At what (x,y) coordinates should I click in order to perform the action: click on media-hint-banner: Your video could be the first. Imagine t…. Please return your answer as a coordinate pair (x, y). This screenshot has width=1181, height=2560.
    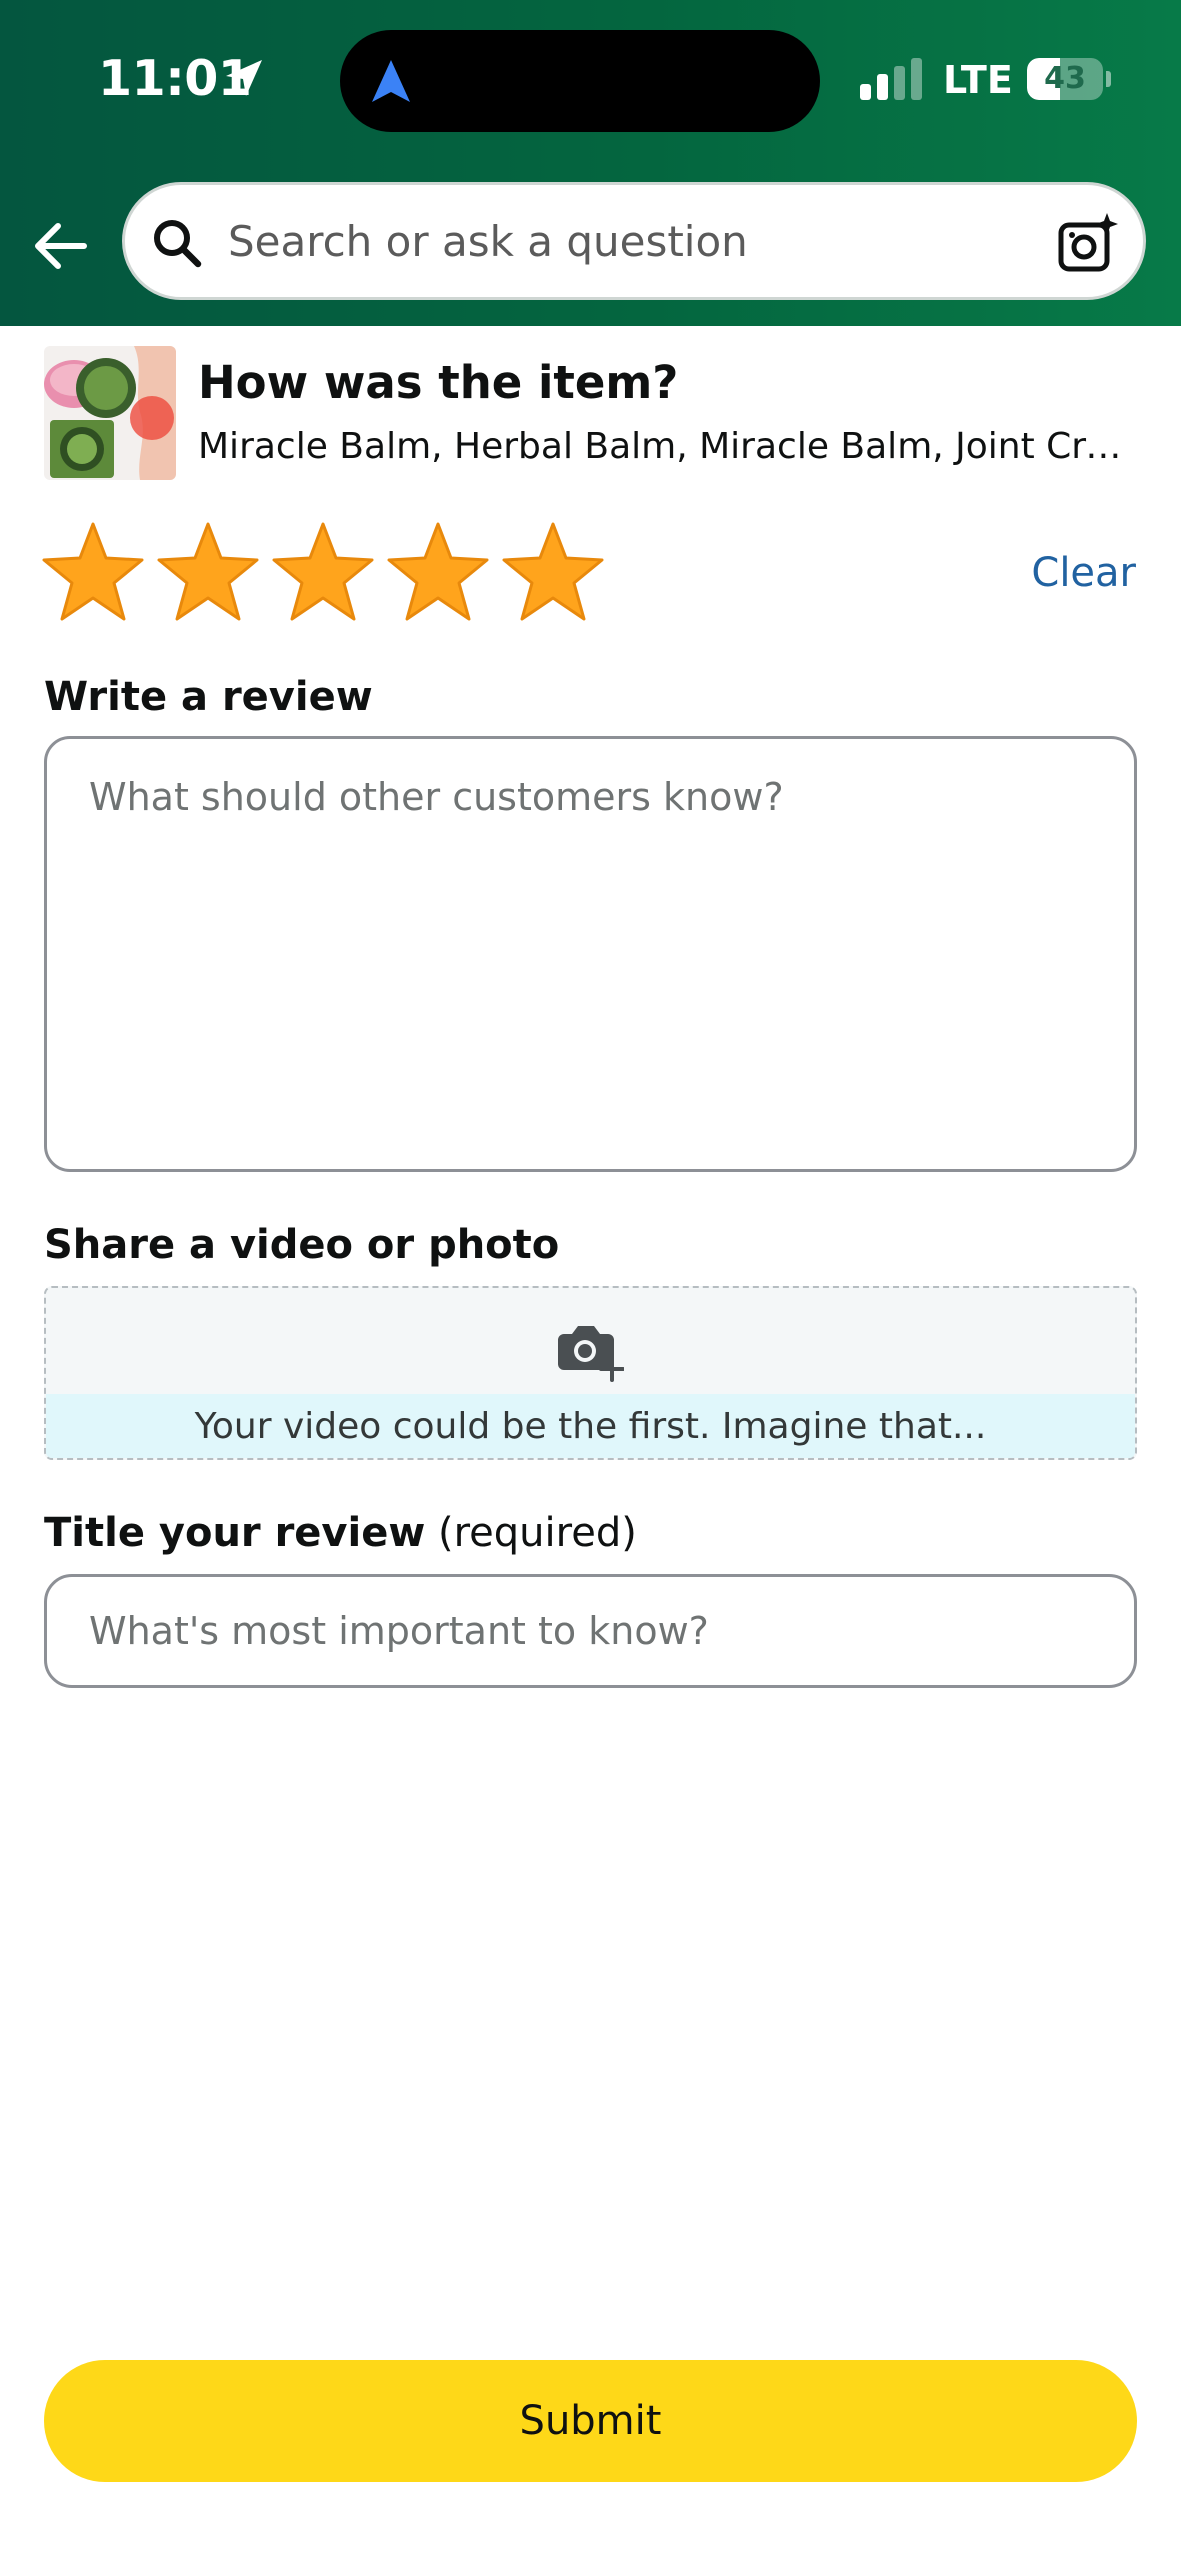
    Looking at the image, I should click on (590, 1426).